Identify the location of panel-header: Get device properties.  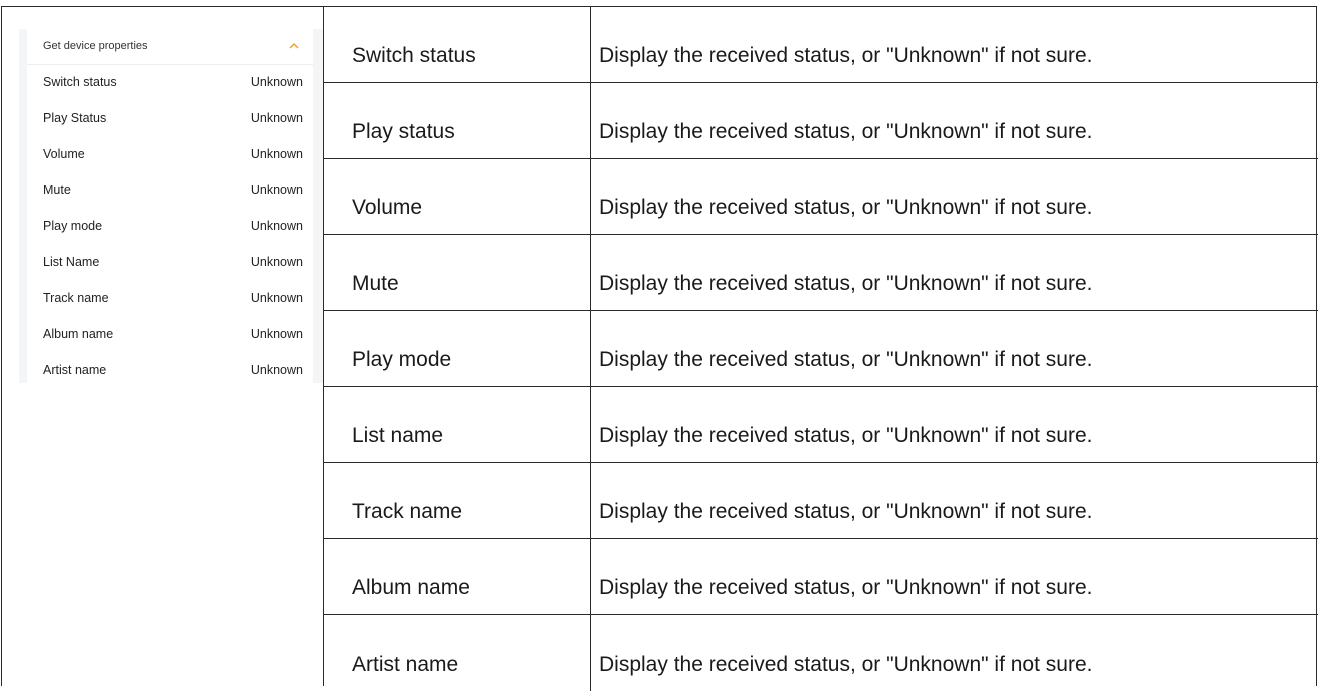
(170, 47).